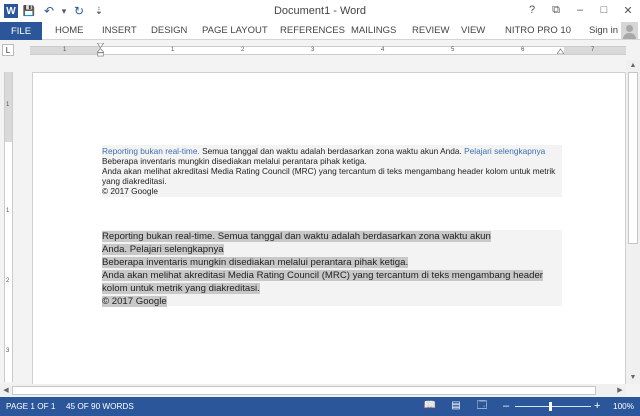  I want to click on horizontal-ruler-row: L 1 1 2 3 4 5 6 7, so click(320, 51).